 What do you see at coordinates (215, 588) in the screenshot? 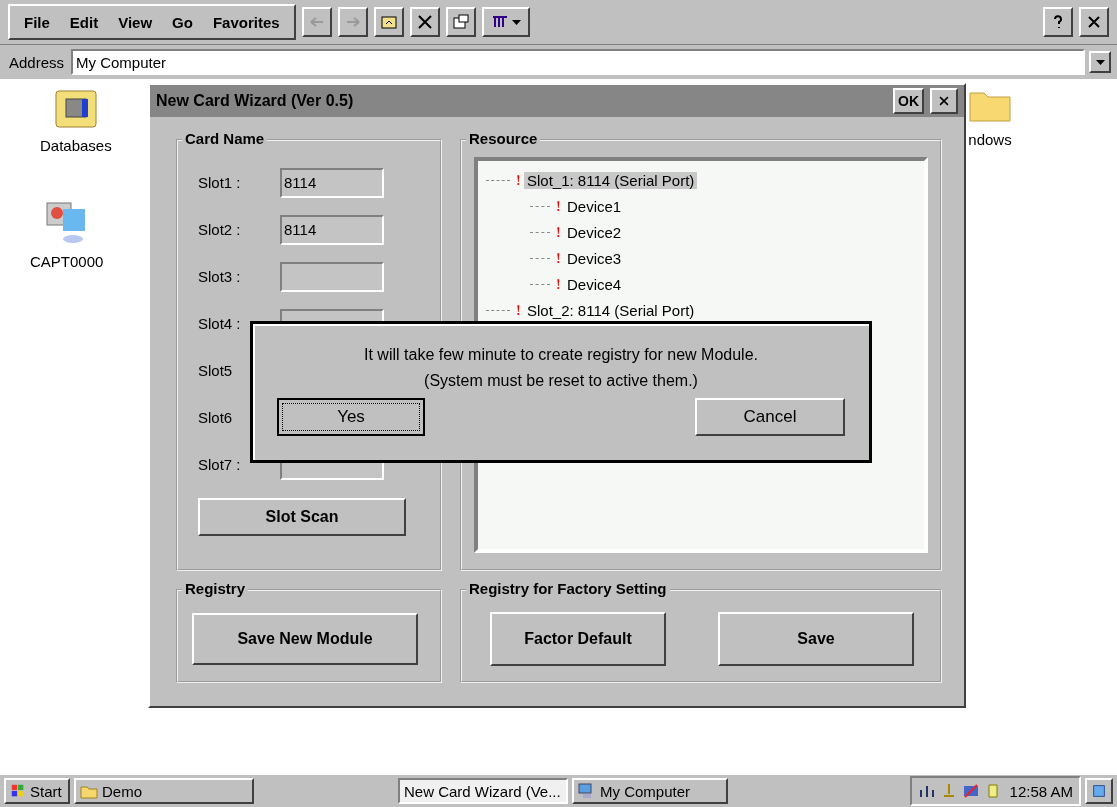
I see `group-title: Registry` at bounding box center [215, 588].